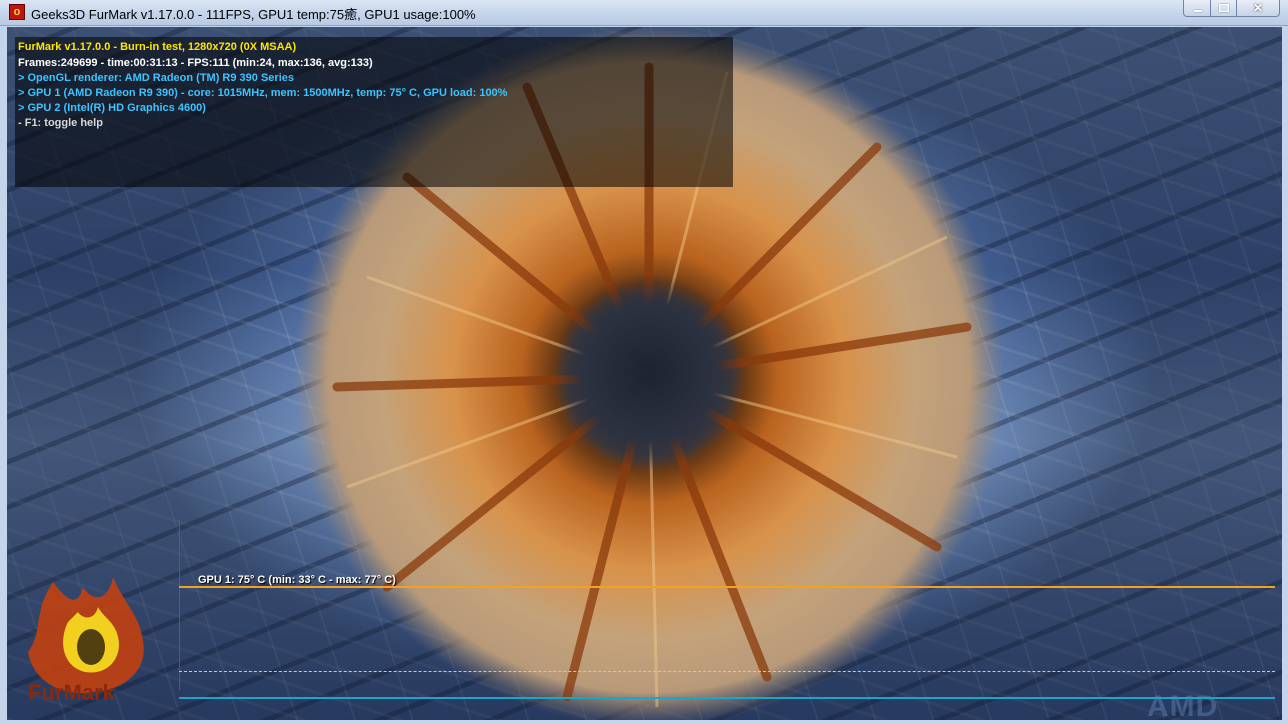 This screenshot has height=724, width=1288. I want to click on maximize-button, so click(1223, 8).